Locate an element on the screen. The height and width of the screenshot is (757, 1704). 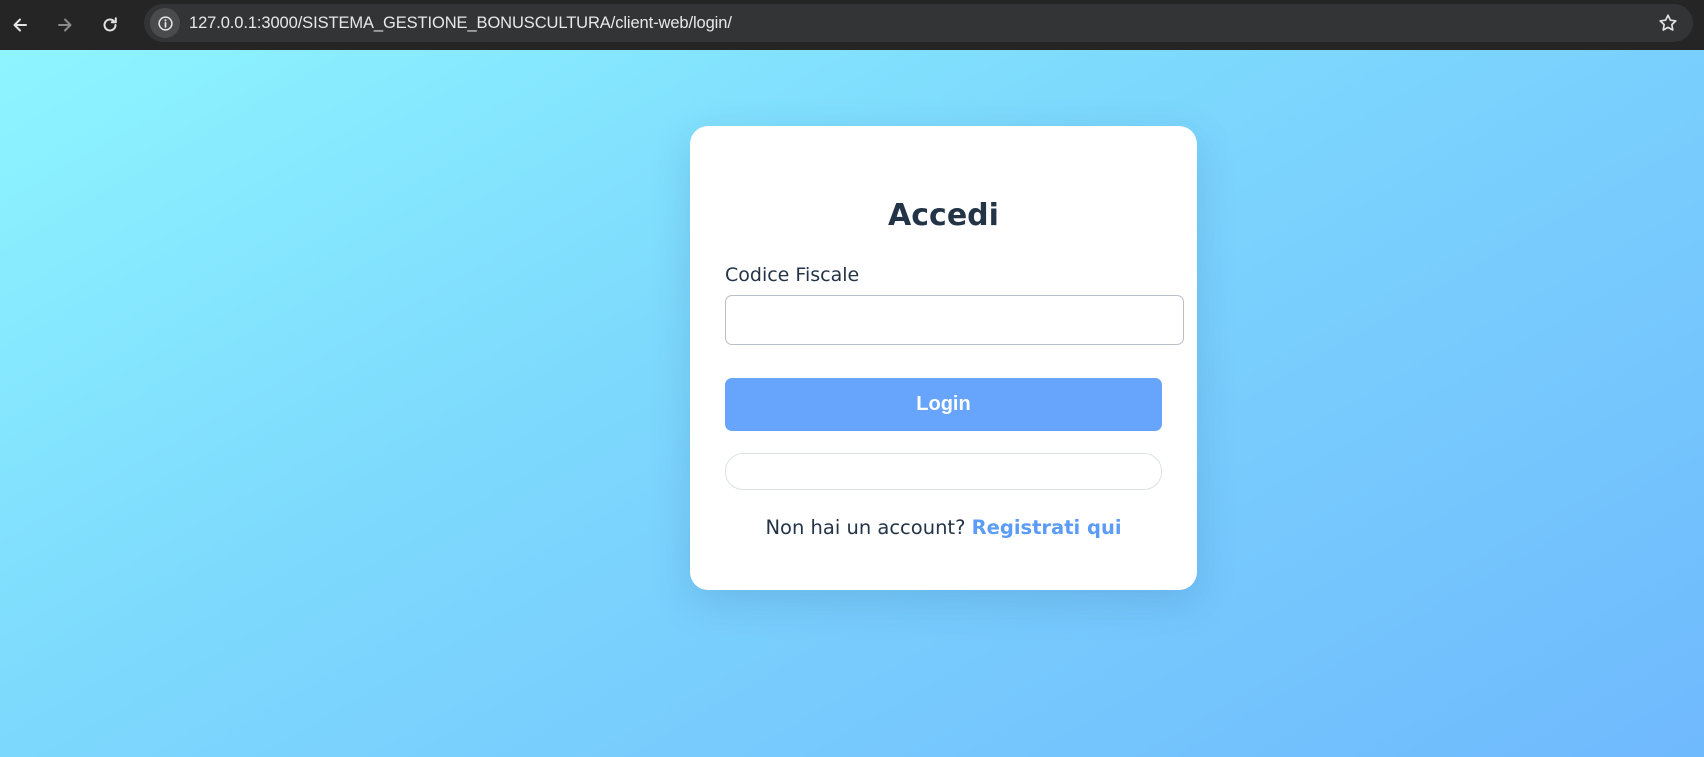
register-prompt: Non hai un account? Registrati qui is located at coordinates (943, 527).